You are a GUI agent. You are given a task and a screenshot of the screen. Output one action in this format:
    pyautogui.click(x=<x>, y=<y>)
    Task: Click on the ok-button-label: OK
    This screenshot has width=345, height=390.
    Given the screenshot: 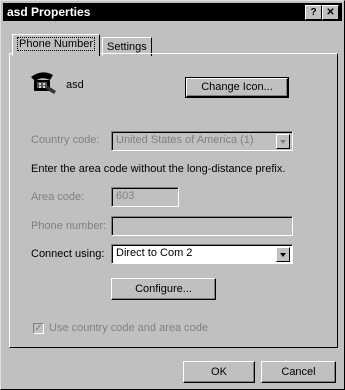 What is the action you would take?
    pyautogui.click(x=219, y=372)
    